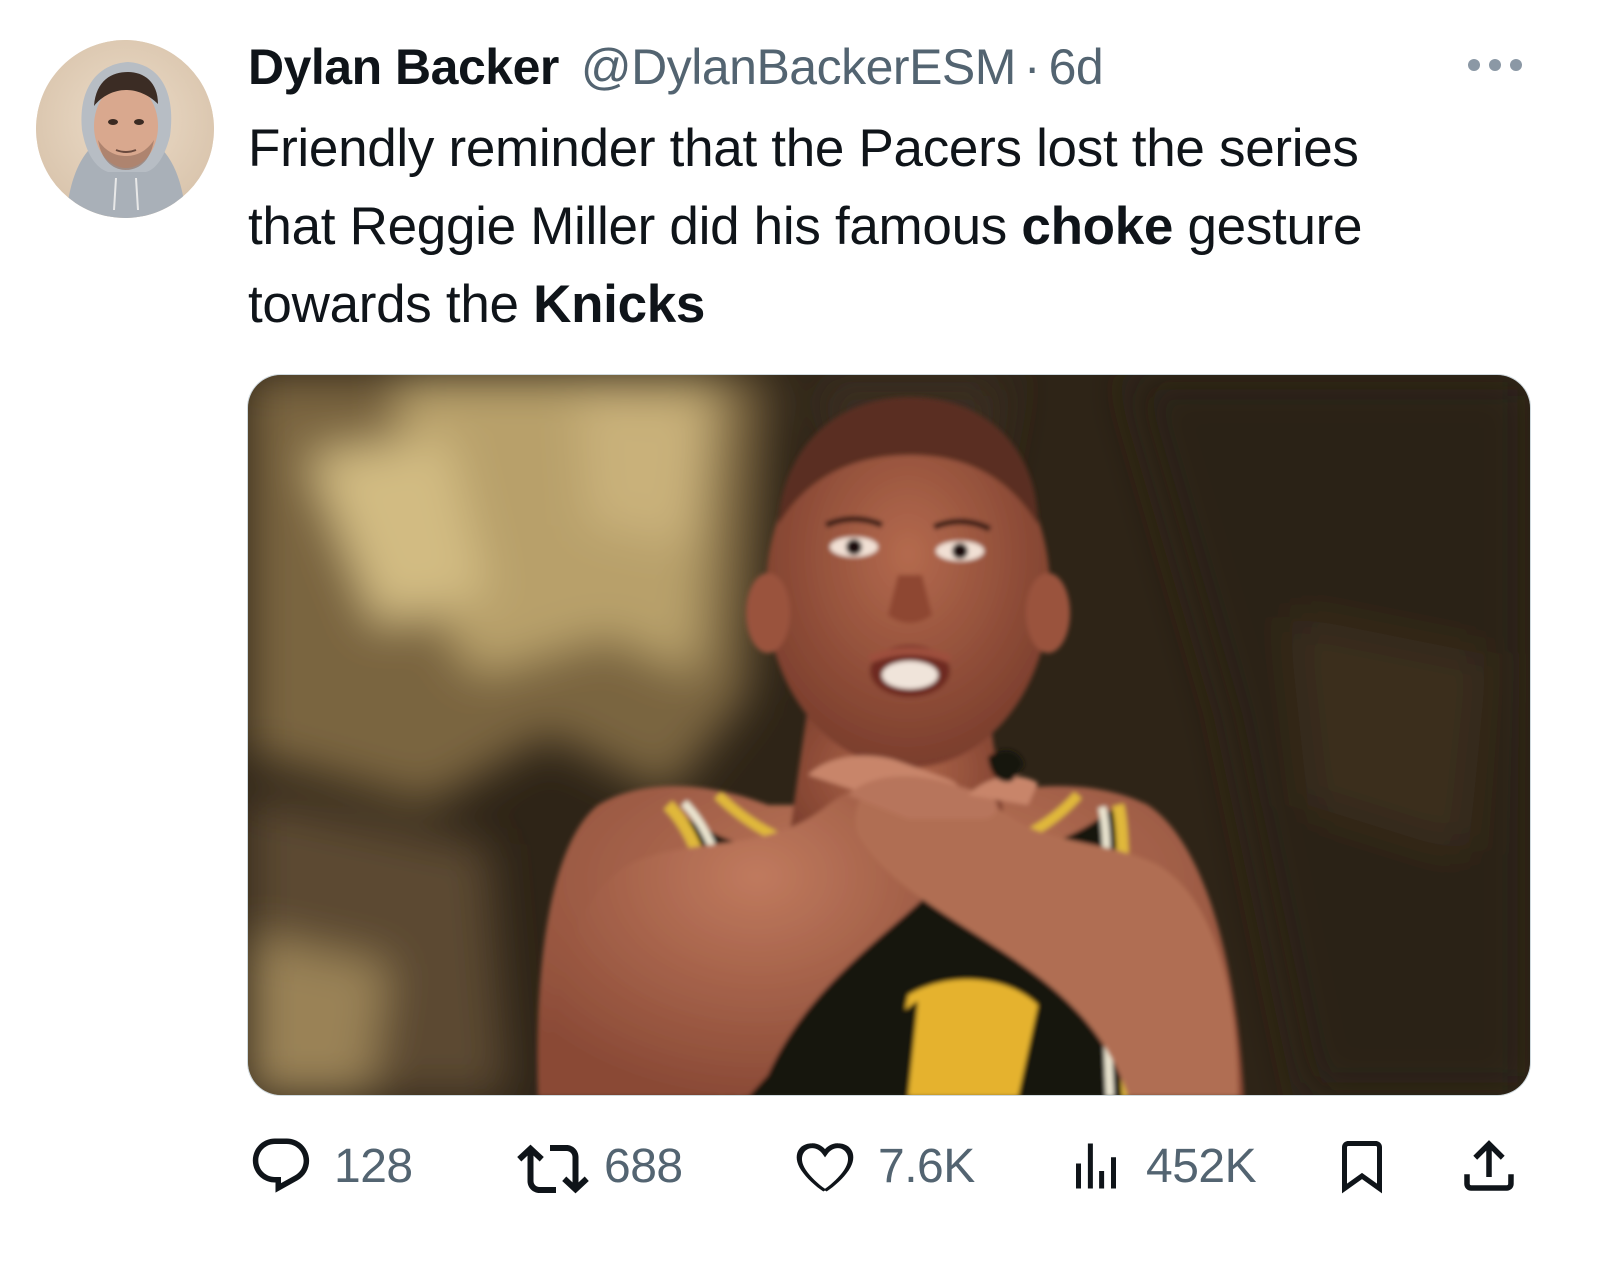 The height and width of the screenshot is (1261, 1600). Describe the element at coordinates (619, 304) in the screenshot. I see `tweet-text-bold: Knicks` at that location.